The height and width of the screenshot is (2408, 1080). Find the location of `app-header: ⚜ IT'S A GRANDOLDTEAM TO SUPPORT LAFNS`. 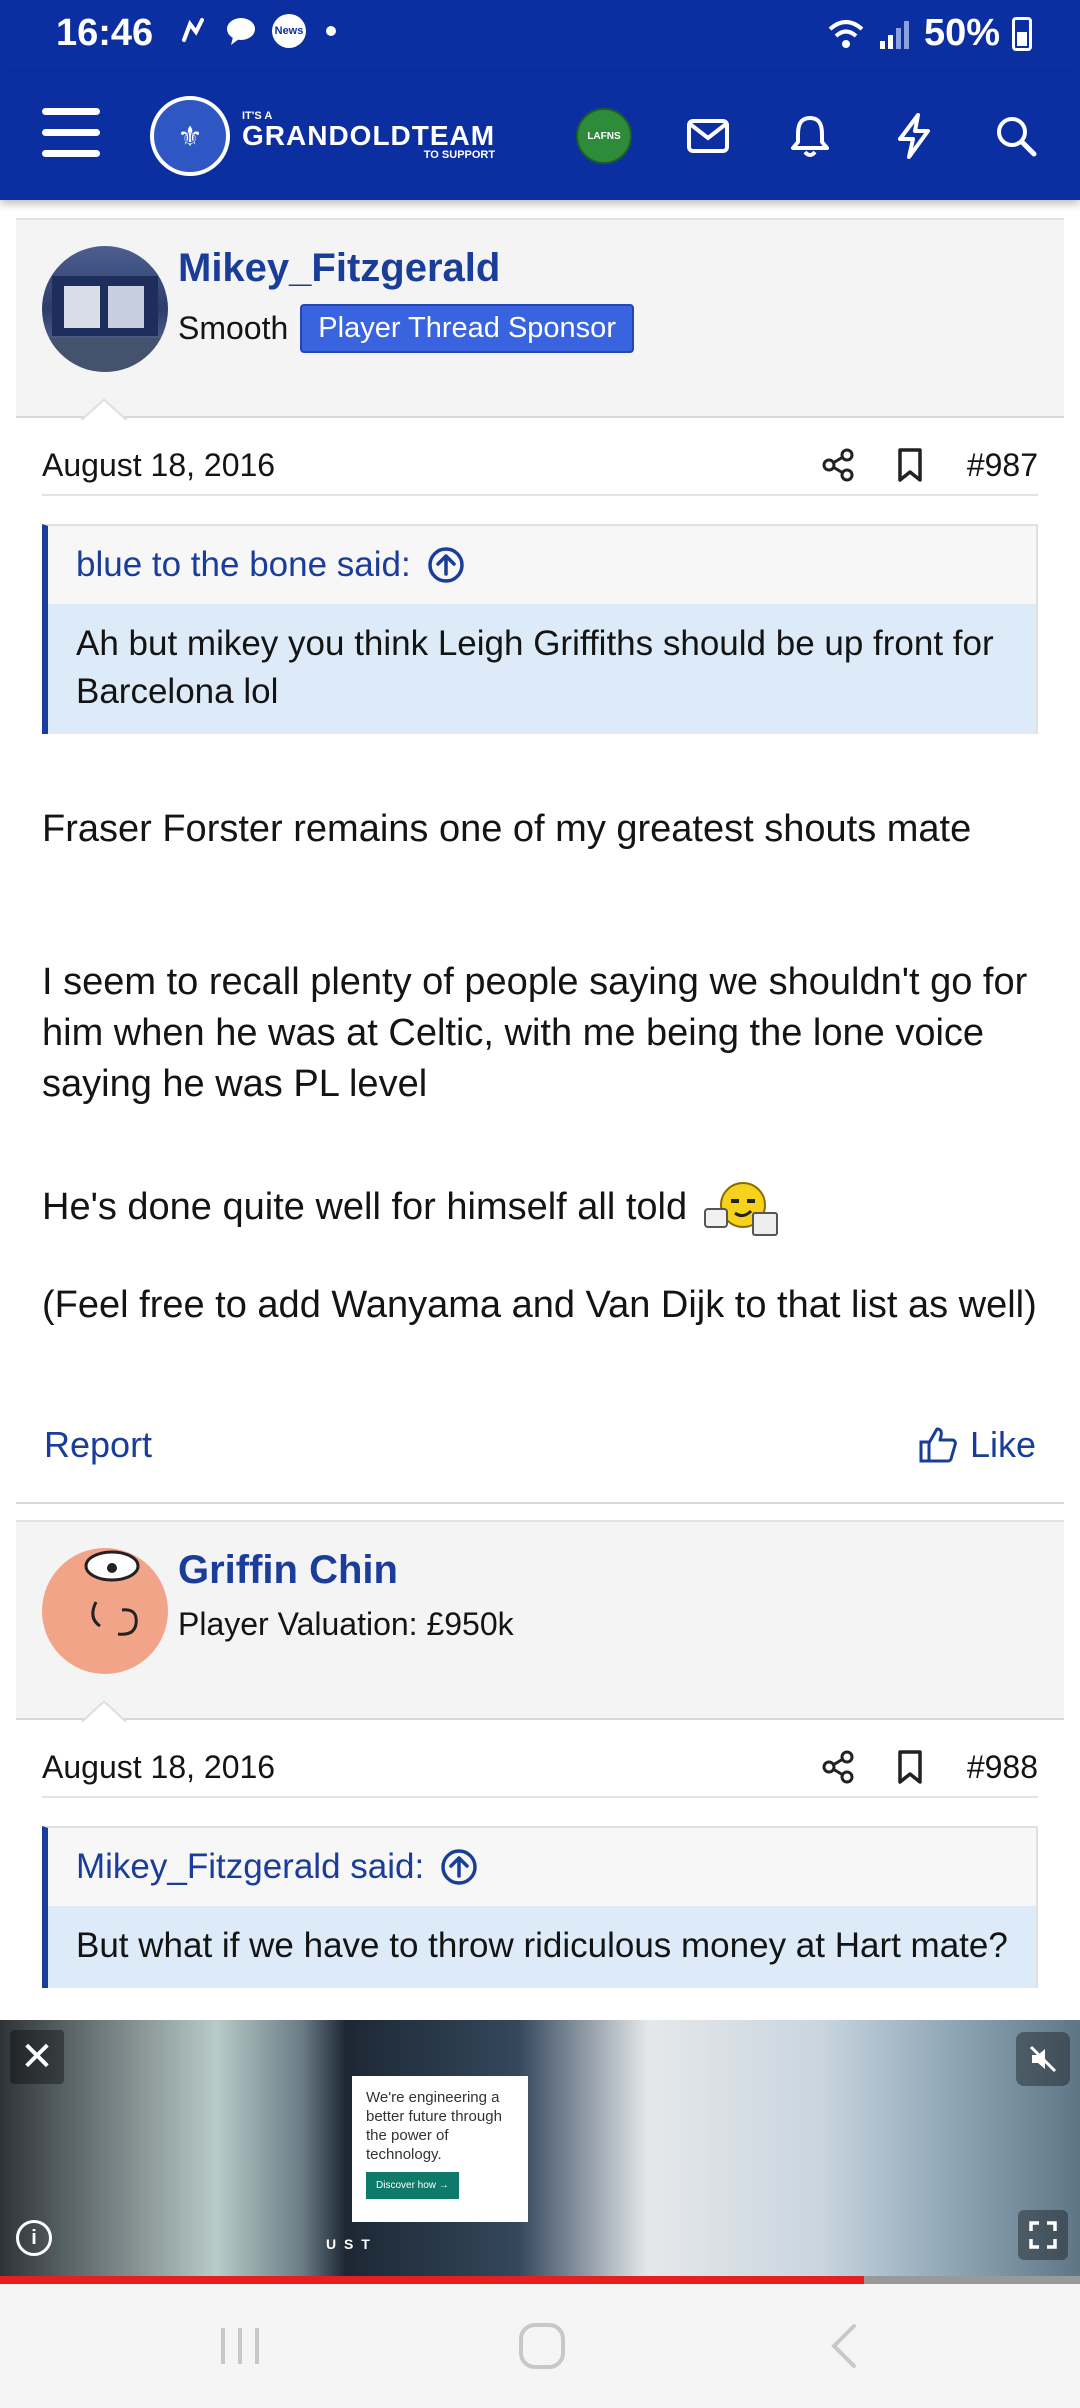

app-header: ⚜ IT'S A GRANDOLDTEAM TO SUPPORT LAFNS is located at coordinates (540, 136).